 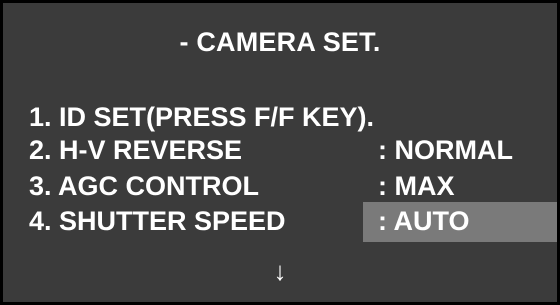 What do you see at coordinates (144, 186) in the screenshot?
I see `menu-item-label: 3. AGC CONTROL` at bounding box center [144, 186].